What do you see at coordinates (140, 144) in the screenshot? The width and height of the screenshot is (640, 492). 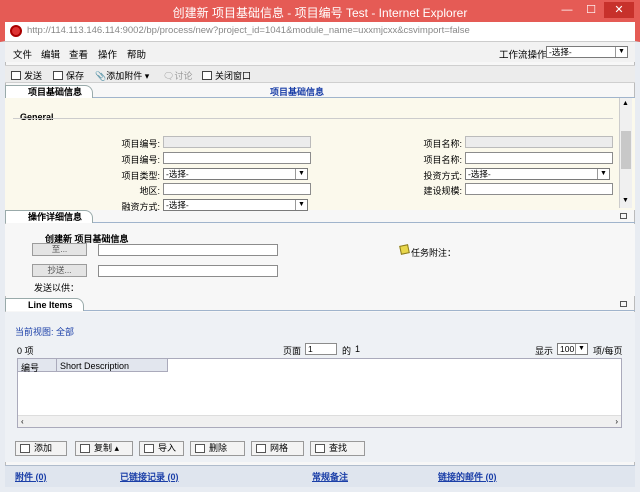 I see `project-code-ro-label: 项目编号:` at bounding box center [140, 144].